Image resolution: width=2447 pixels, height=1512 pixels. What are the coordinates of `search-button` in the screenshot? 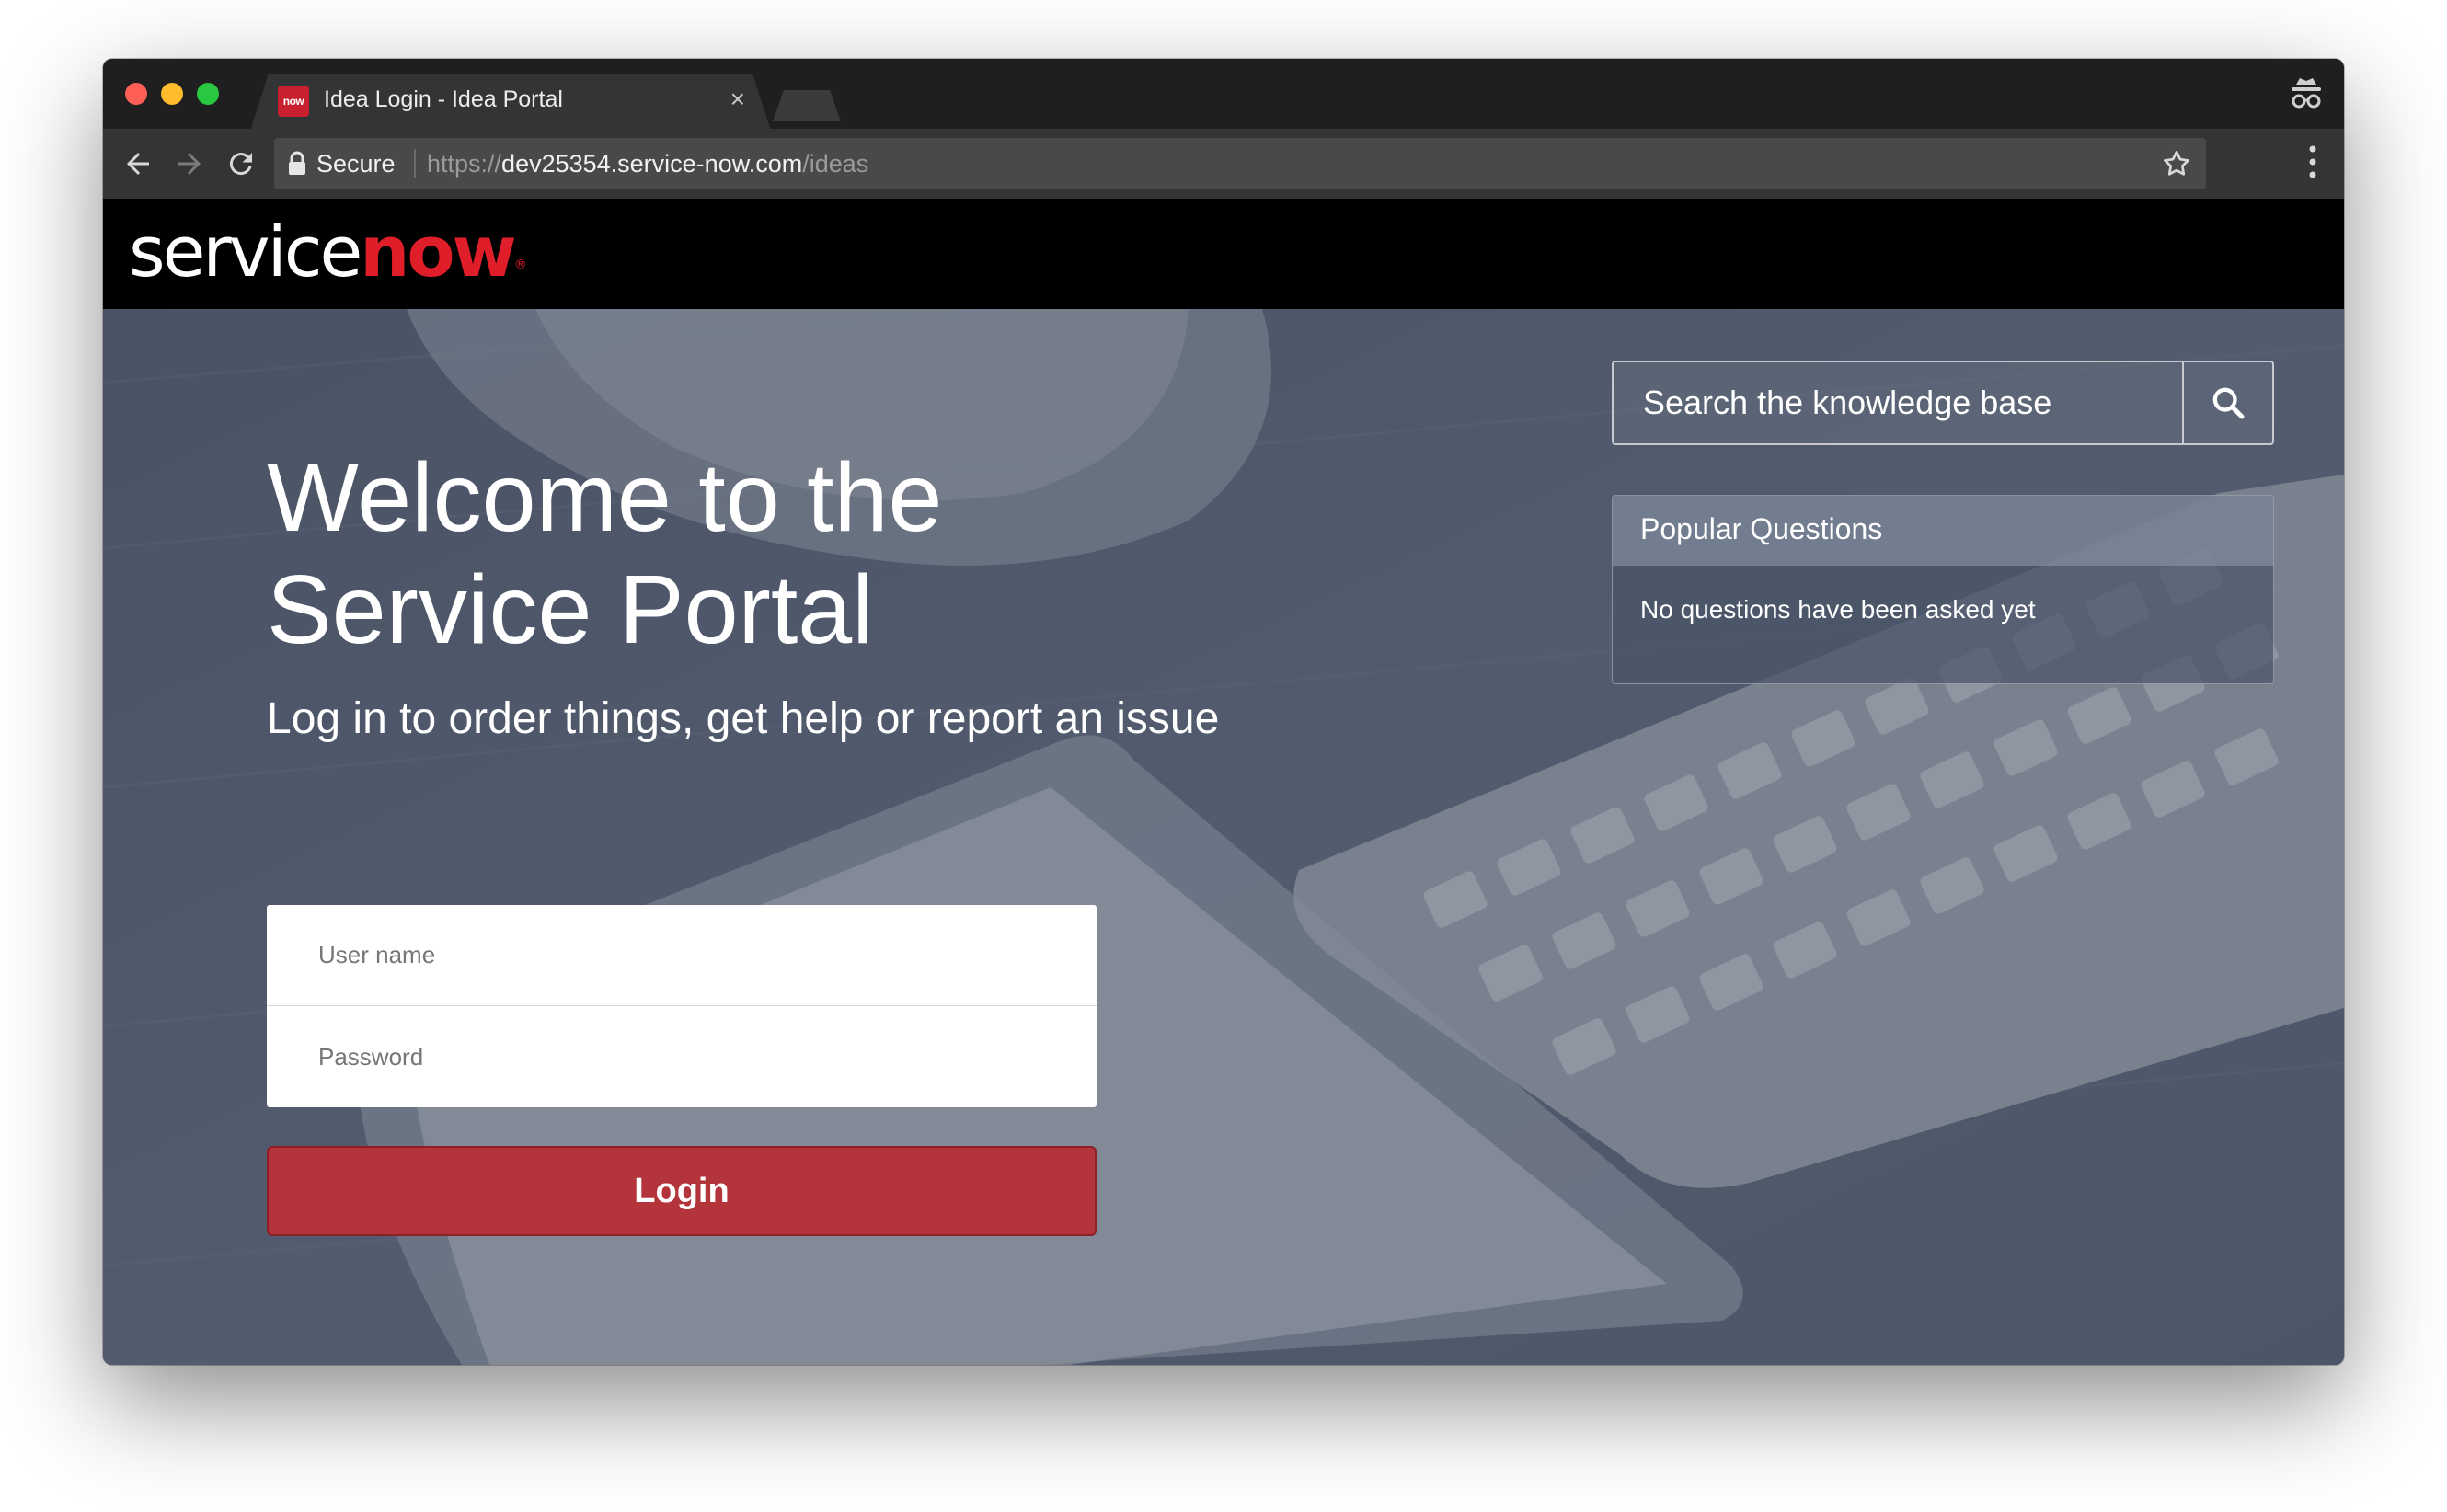 It's located at (2227, 402).